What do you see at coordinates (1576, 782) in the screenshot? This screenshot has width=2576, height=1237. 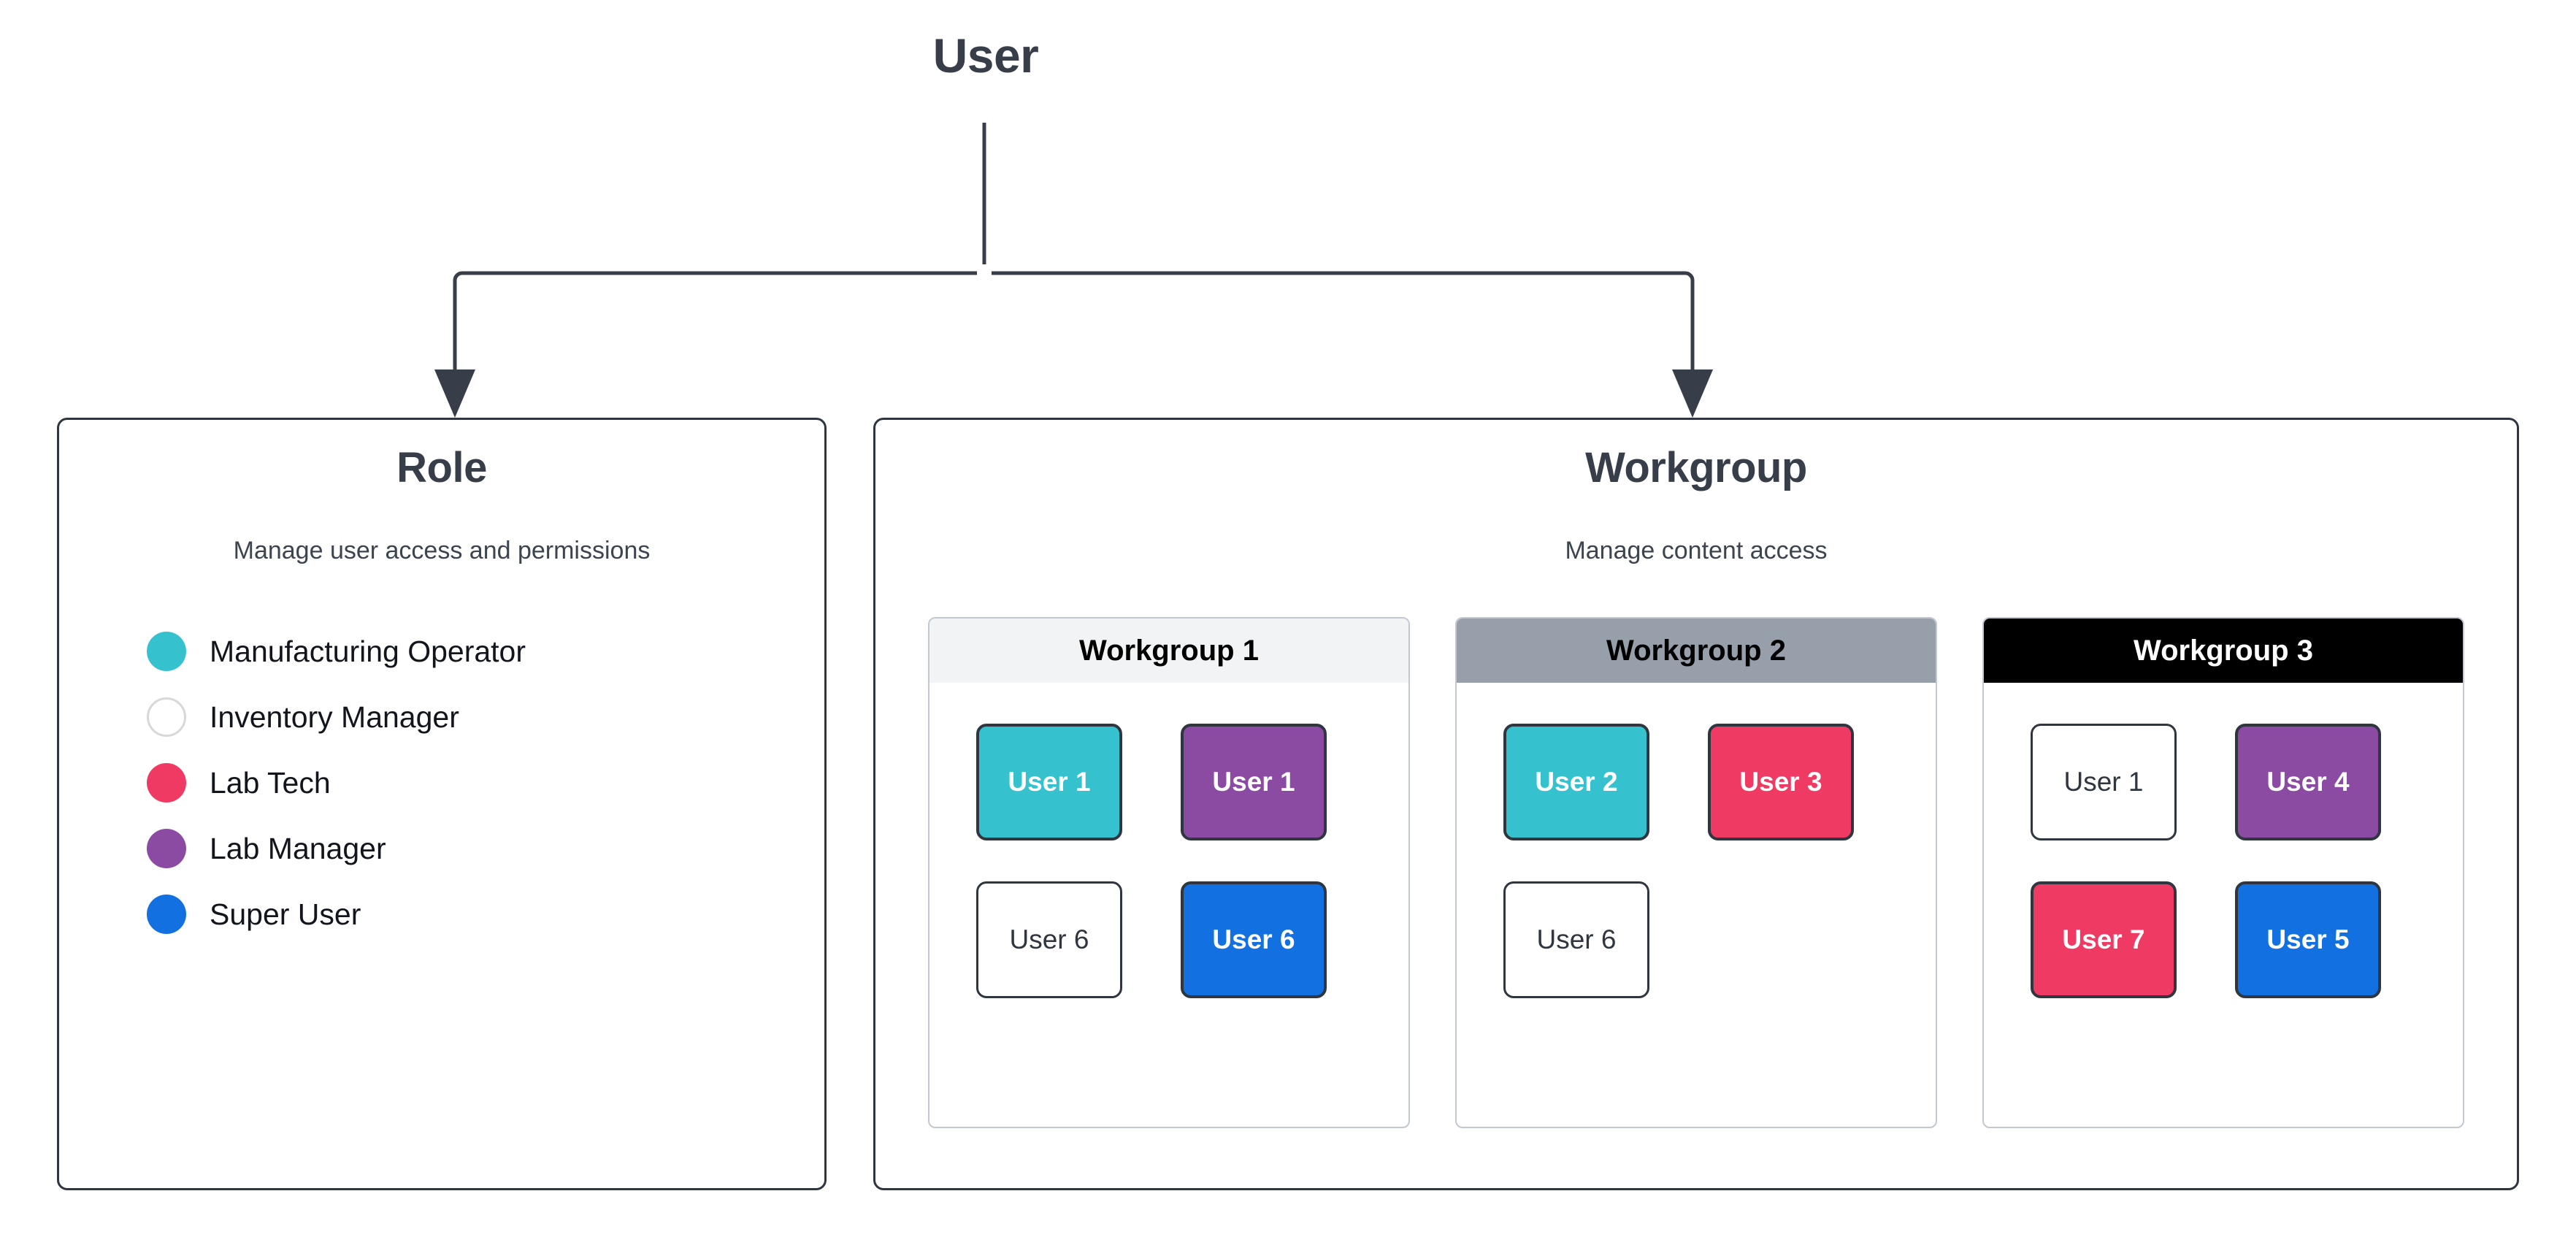 I see `user-chip: User 2` at bounding box center [1576, 782].